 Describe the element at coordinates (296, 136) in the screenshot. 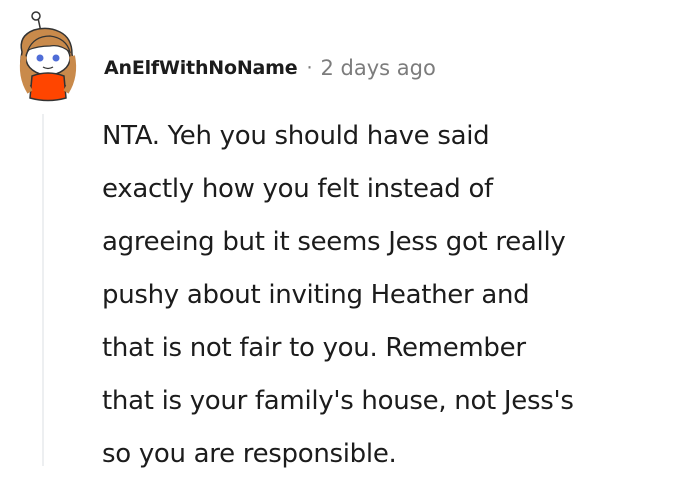

I see `comment-body-line: NTA. Yeh you should have said` at that location.